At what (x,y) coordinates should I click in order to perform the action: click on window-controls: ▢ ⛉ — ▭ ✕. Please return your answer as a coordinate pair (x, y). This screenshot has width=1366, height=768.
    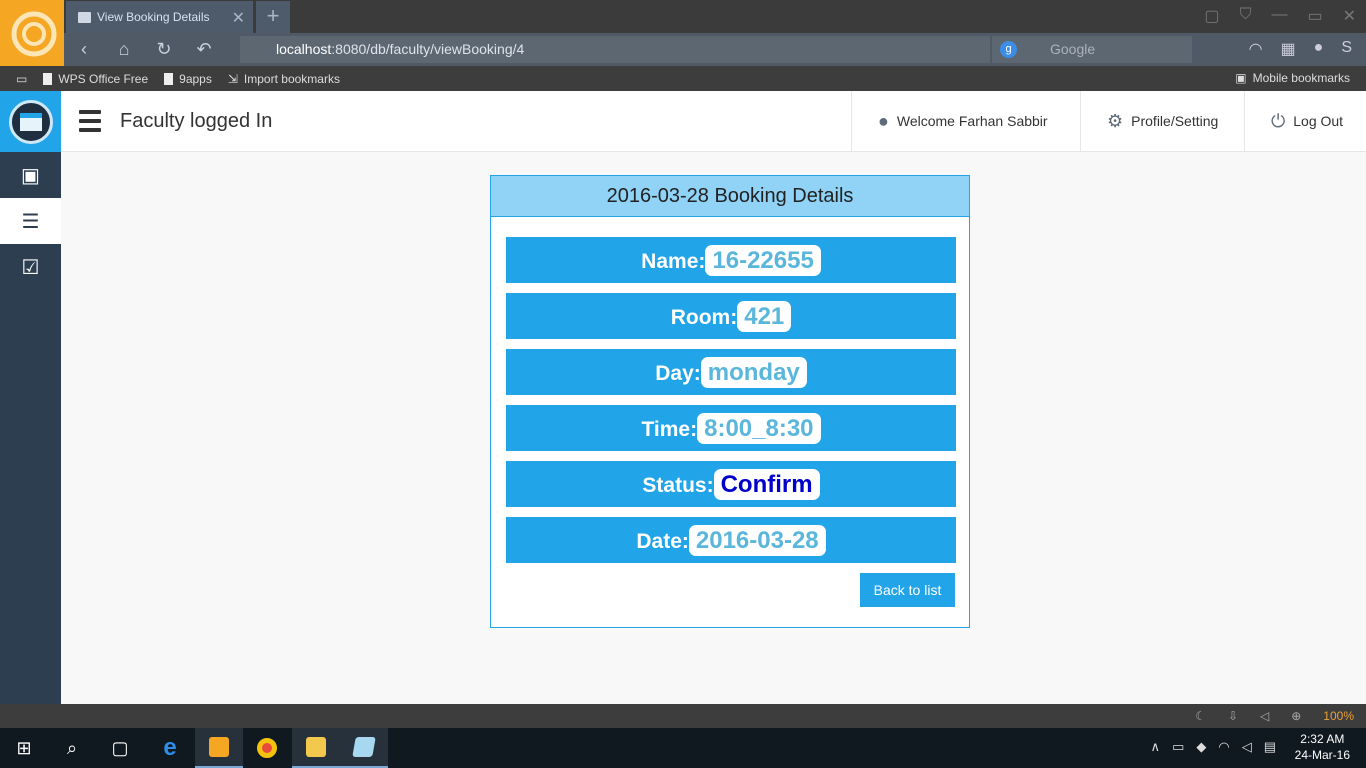
    Looking at the image, I should click on (1280, 16).